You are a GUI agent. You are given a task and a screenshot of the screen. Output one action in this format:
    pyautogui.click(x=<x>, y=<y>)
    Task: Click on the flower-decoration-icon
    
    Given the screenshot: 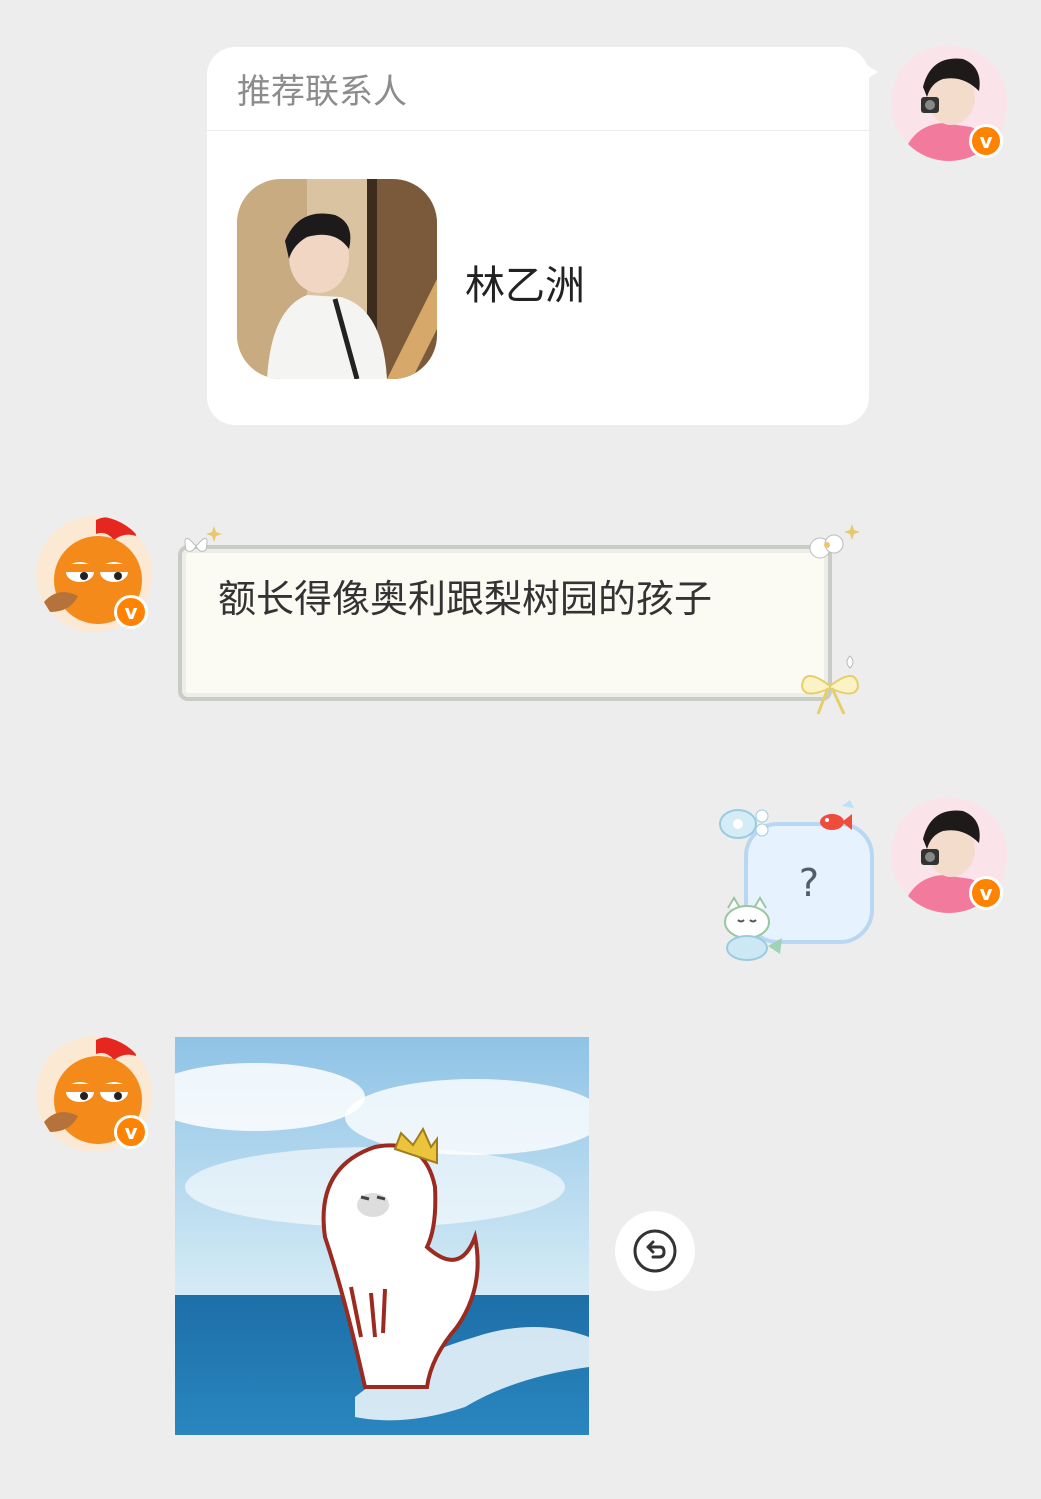 What is the action you would take?
    pyautogui.click(x=834, y=541)
    